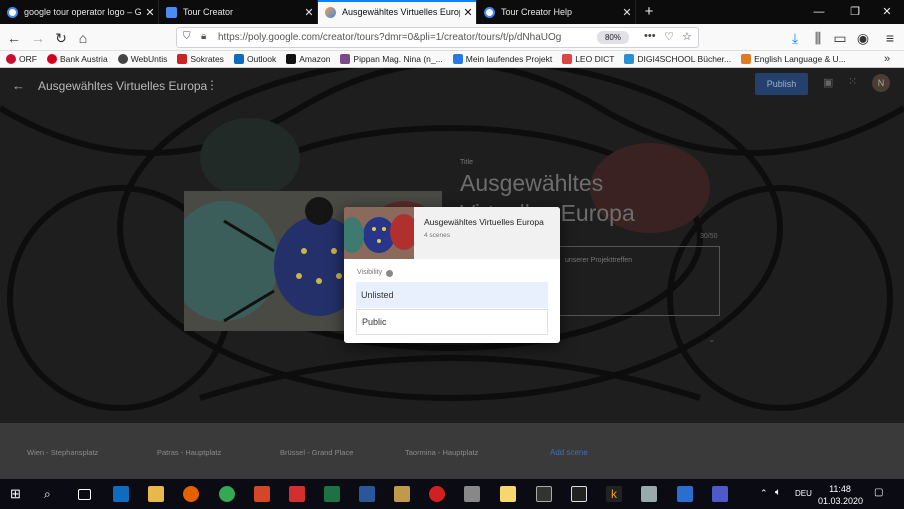 Image resolution: width=904 pixels, height=509 pixels. I want to click on chevron-up-icon: ⌃, so click(764, 493).